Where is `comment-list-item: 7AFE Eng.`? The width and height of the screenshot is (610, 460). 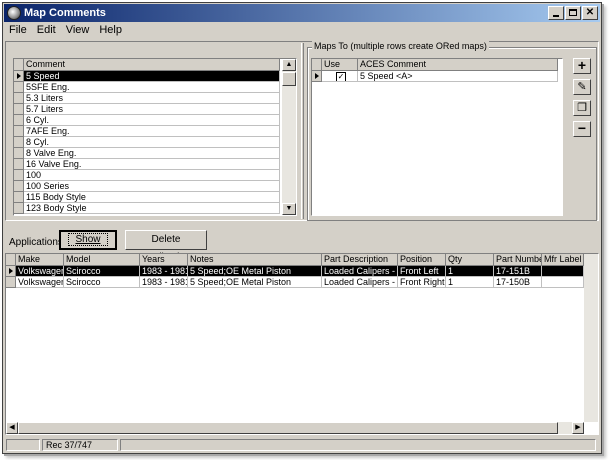 comment-list-item: 7AFE Eng. is located at coordinates (152, 131).